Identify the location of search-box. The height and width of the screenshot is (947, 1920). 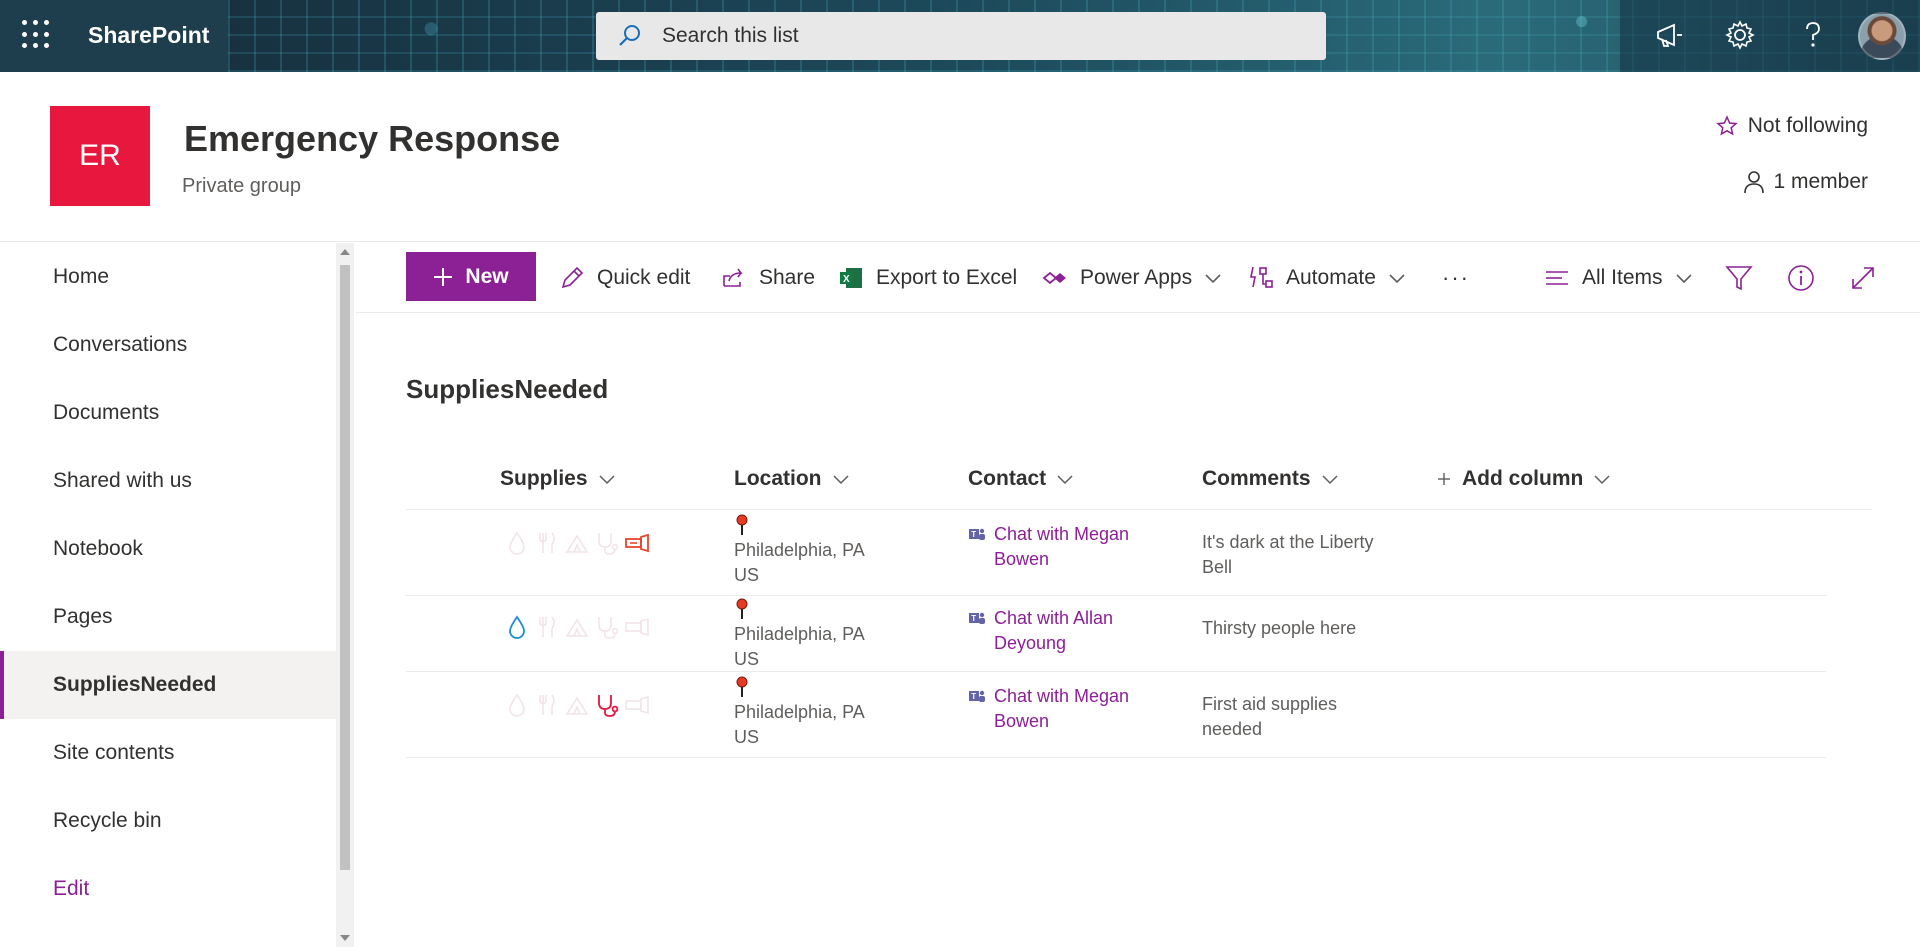
(961, 36).